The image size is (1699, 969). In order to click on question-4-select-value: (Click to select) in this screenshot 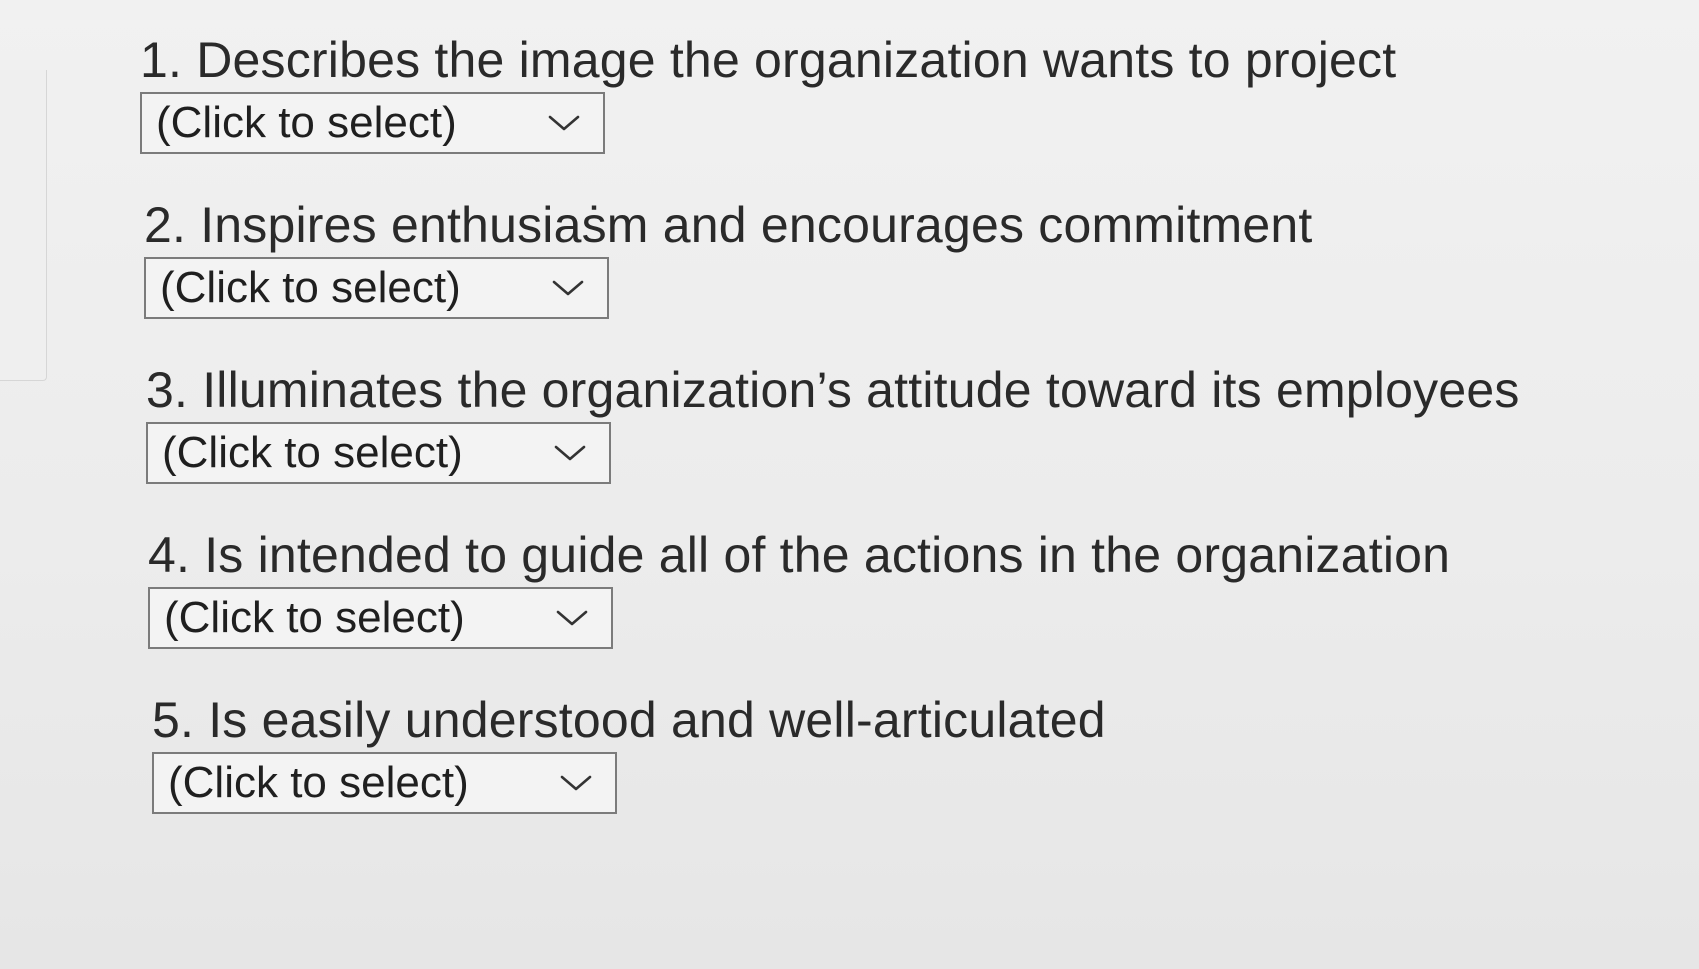, I will do `click(314, 617)`.